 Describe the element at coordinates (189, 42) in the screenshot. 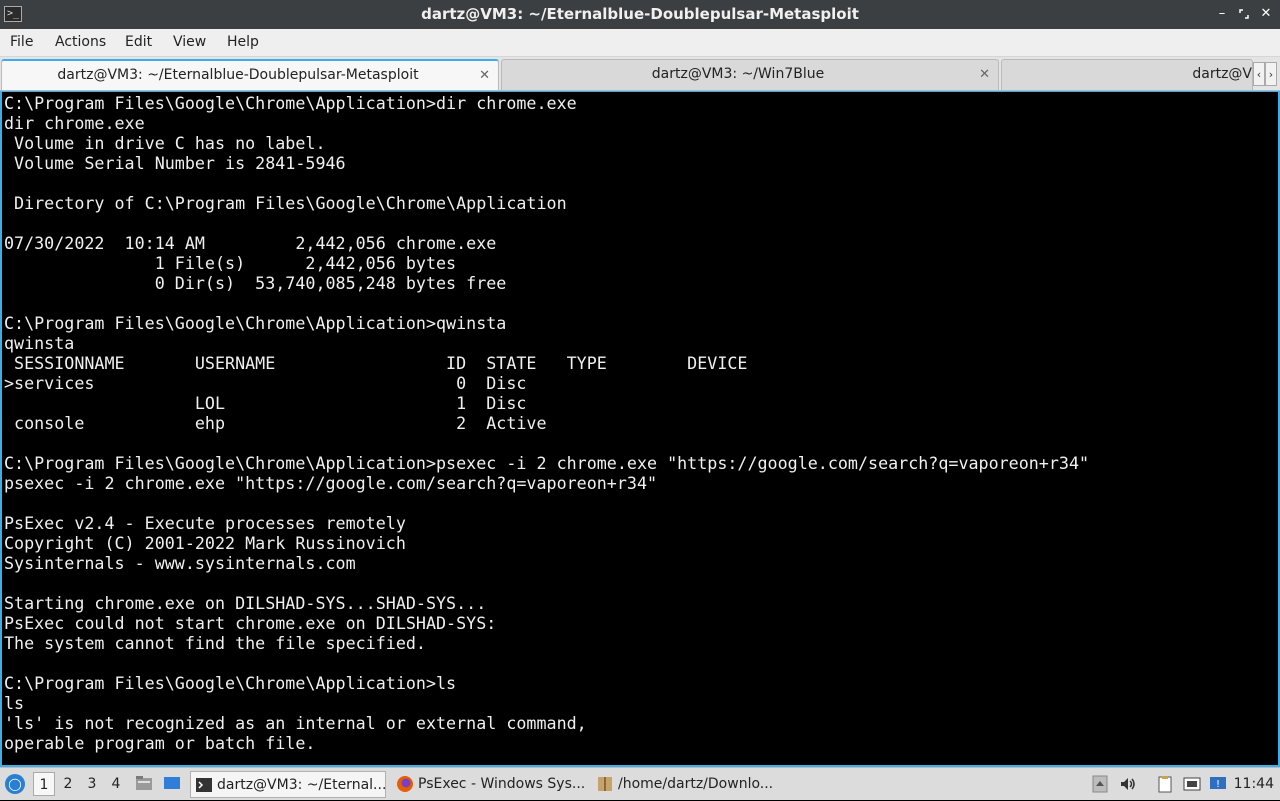

I see `menu-view: View` at that location.